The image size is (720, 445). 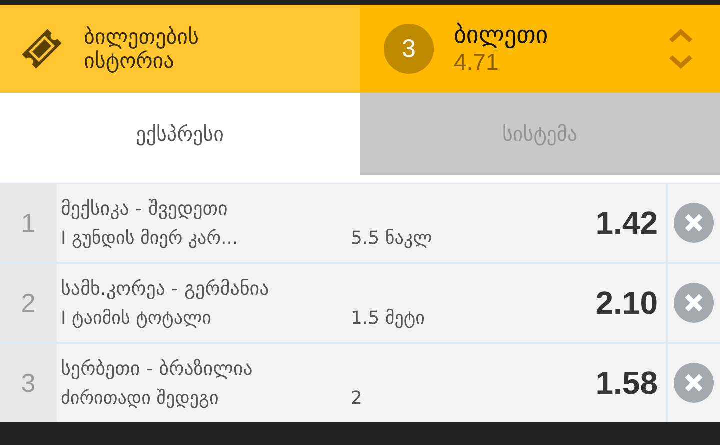 What do you see at coordinates (627, 303) in the screenshot?
I see `bet-odds: 2.10` at bounding box center [627, 303].